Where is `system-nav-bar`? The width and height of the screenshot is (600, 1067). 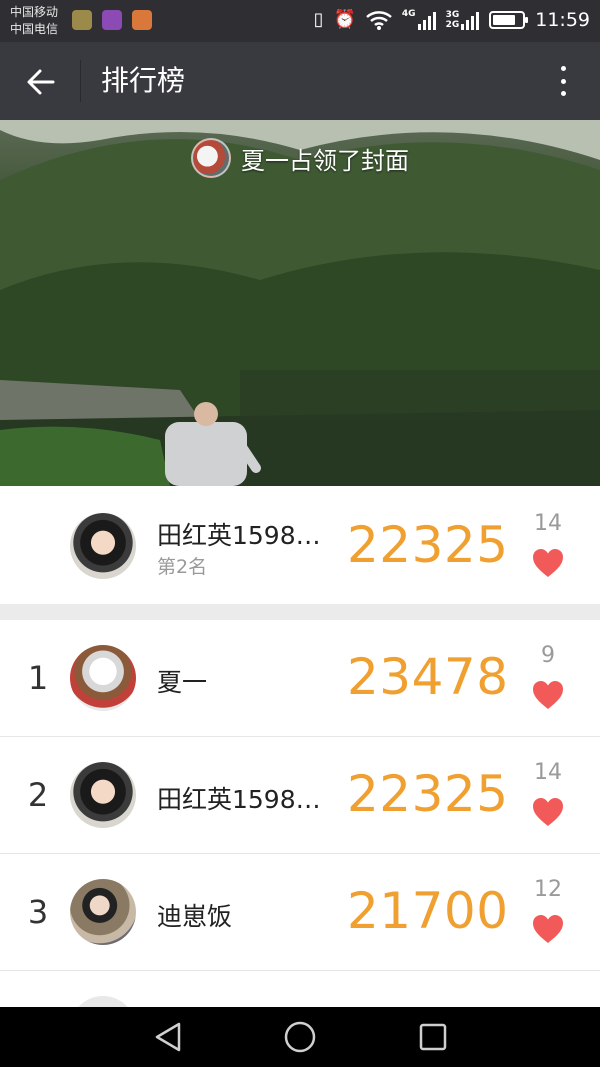
system-nav-bar is located at coordinates (300, 1037).